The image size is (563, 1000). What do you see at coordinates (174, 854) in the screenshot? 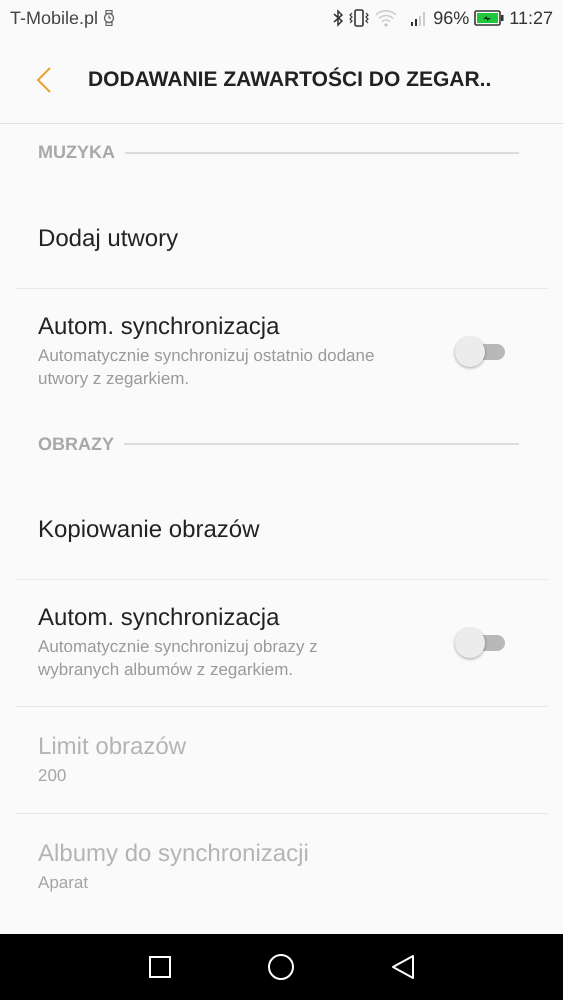
I see `setting-title: Albumy do synchronizacji` at bounding box center [174, 854].